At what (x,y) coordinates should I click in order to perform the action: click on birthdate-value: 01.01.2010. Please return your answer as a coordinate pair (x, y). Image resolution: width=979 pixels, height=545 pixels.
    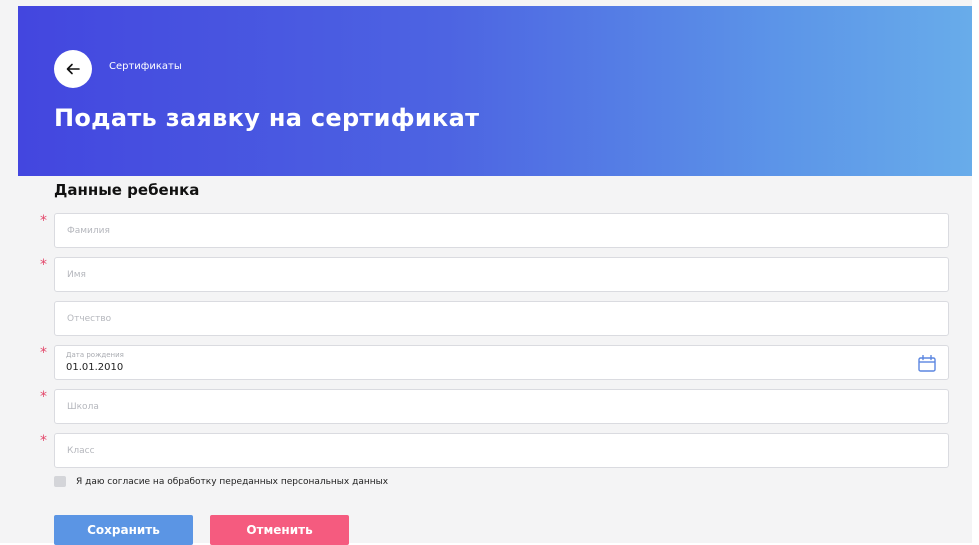
    Looking at the image, I should click on (94, 367).